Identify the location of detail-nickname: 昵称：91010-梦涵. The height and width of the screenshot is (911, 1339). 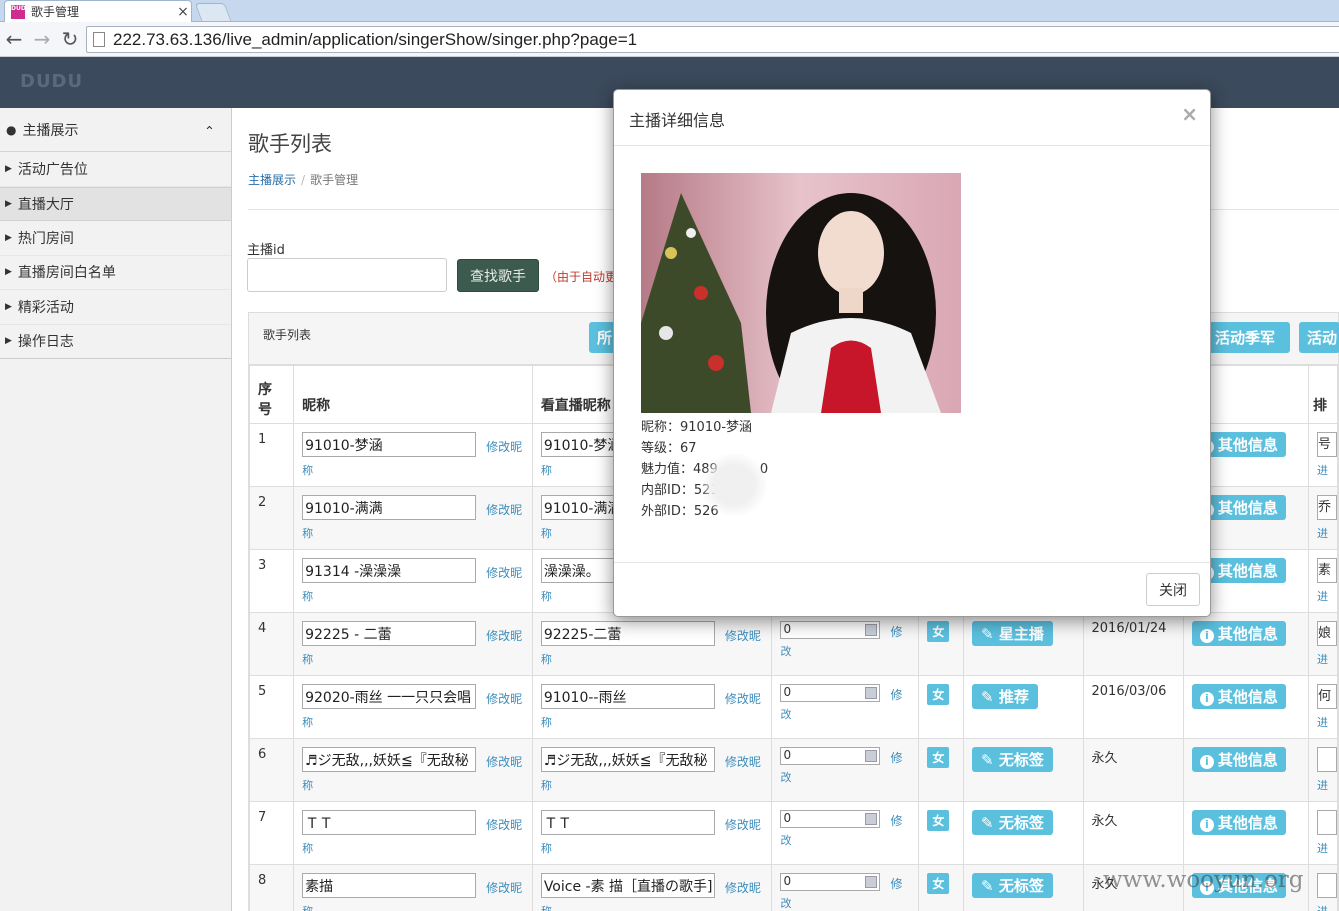
(697, 427).